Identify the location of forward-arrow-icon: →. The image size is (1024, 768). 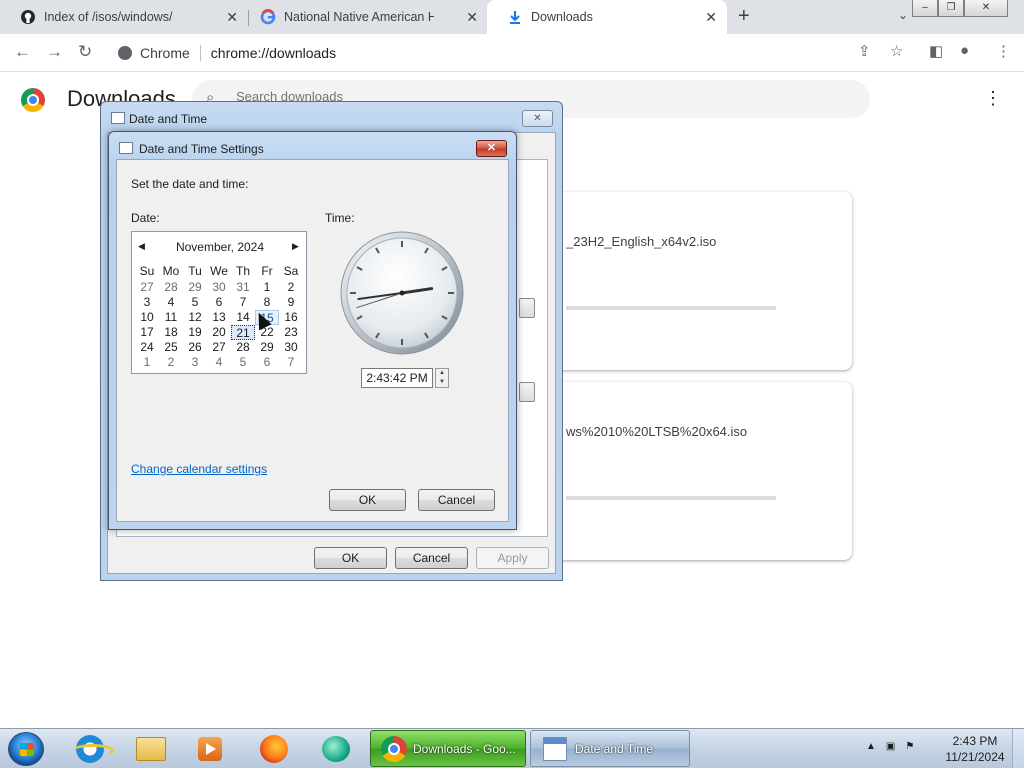
(54, 52).